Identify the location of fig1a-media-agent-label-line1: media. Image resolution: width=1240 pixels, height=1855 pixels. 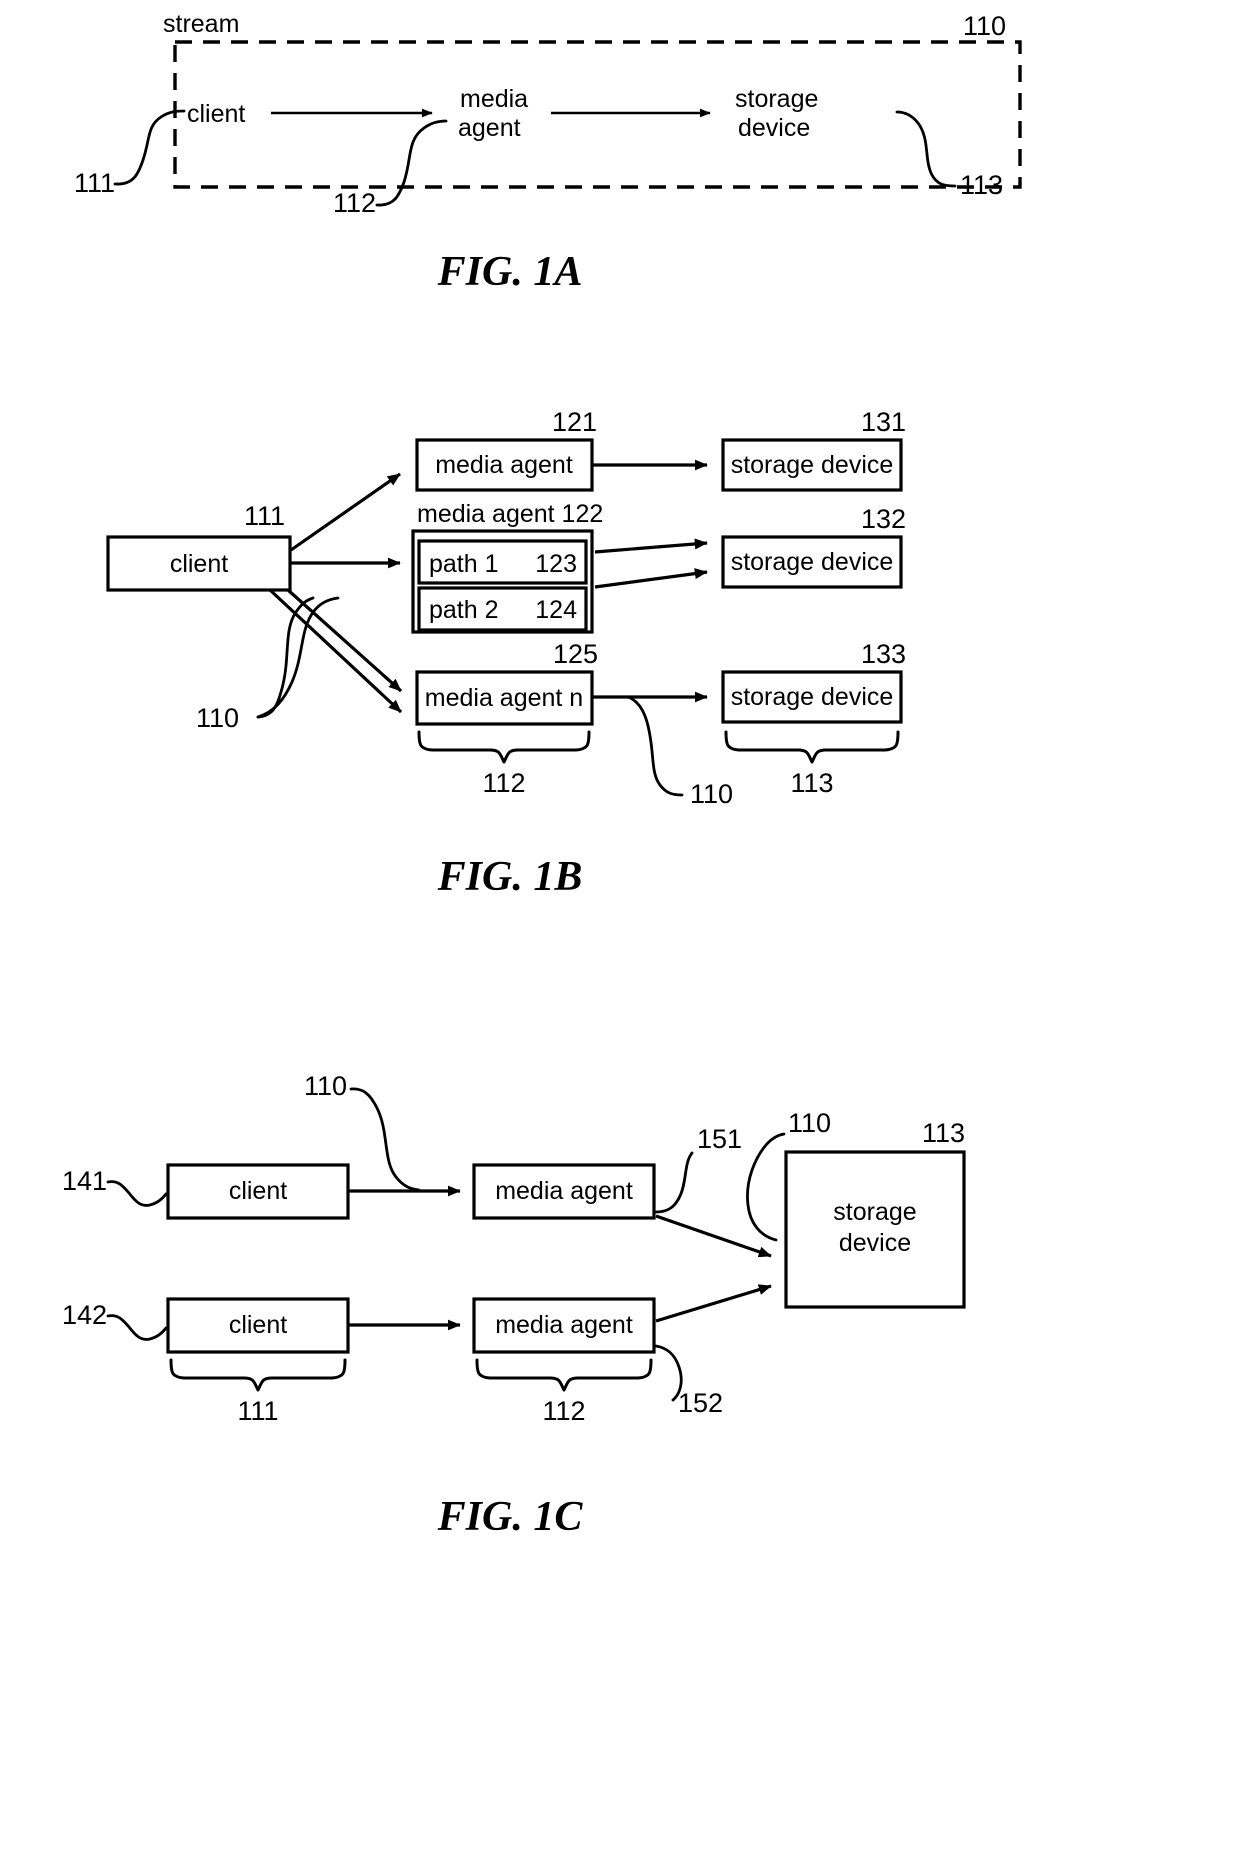
(494, 99).